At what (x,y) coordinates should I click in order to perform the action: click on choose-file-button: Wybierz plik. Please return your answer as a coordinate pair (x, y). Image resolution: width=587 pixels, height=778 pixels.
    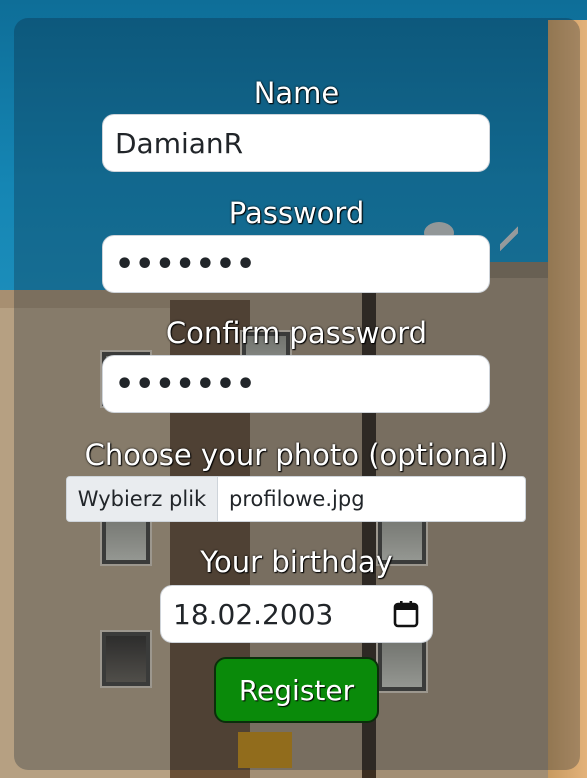
    Looking at the image, I should click on (142, 499).